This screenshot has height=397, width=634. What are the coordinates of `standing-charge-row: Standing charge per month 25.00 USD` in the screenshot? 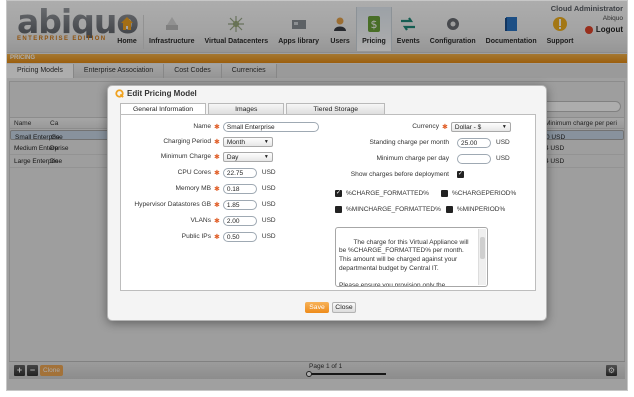 It's located at (420, 142).